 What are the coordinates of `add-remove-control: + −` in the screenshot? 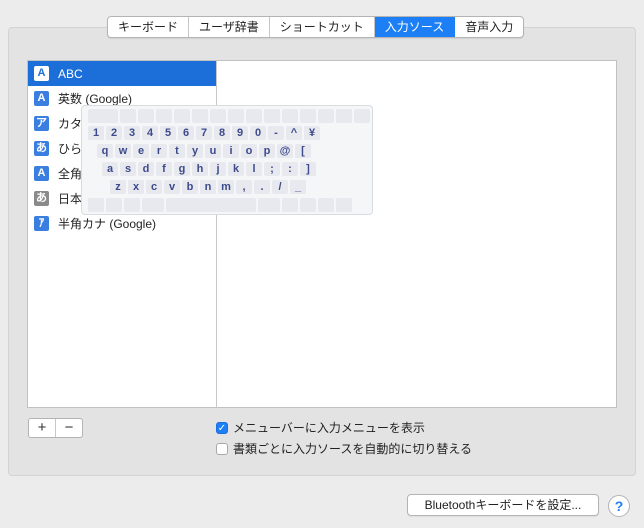 It's located at (55, 428).